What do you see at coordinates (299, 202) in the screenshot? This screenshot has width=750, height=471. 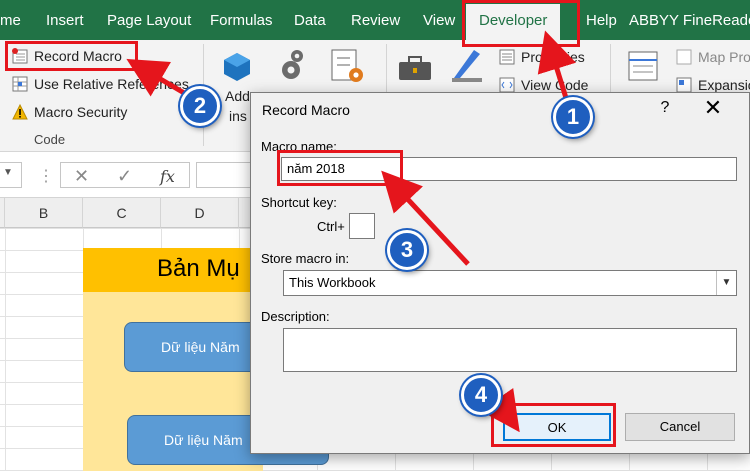 I see `shortcut-key-label: Shortcut key:` at bounding box center [299, 202].